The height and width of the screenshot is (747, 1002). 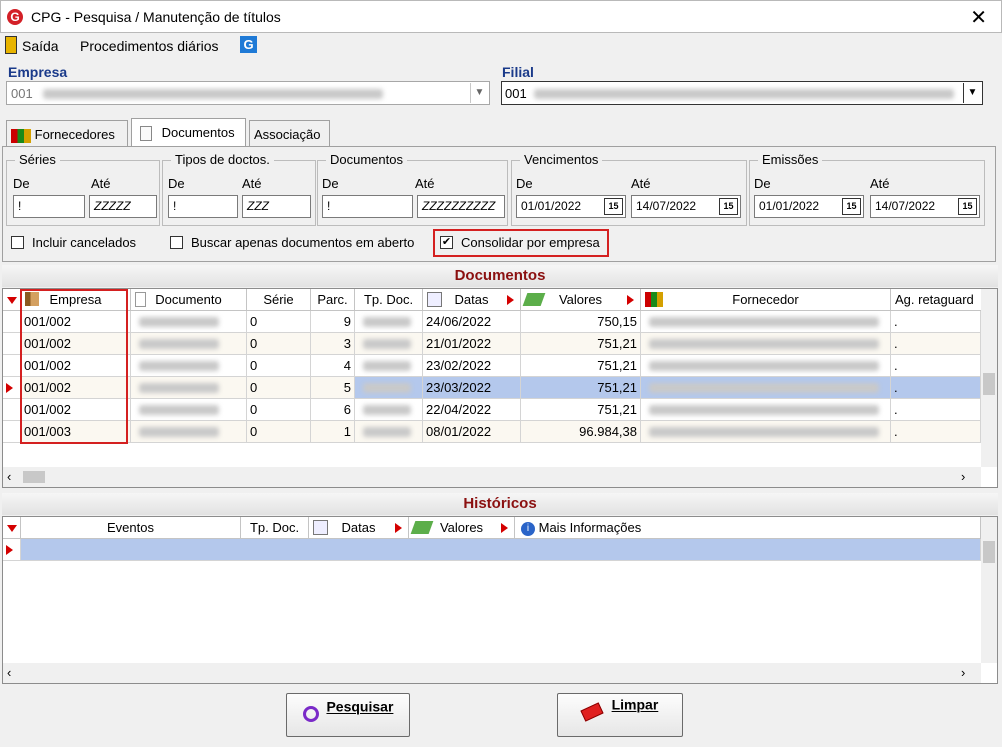 I want to click on col-fornecedor: Fornecedor, so click(x=766, y=300).